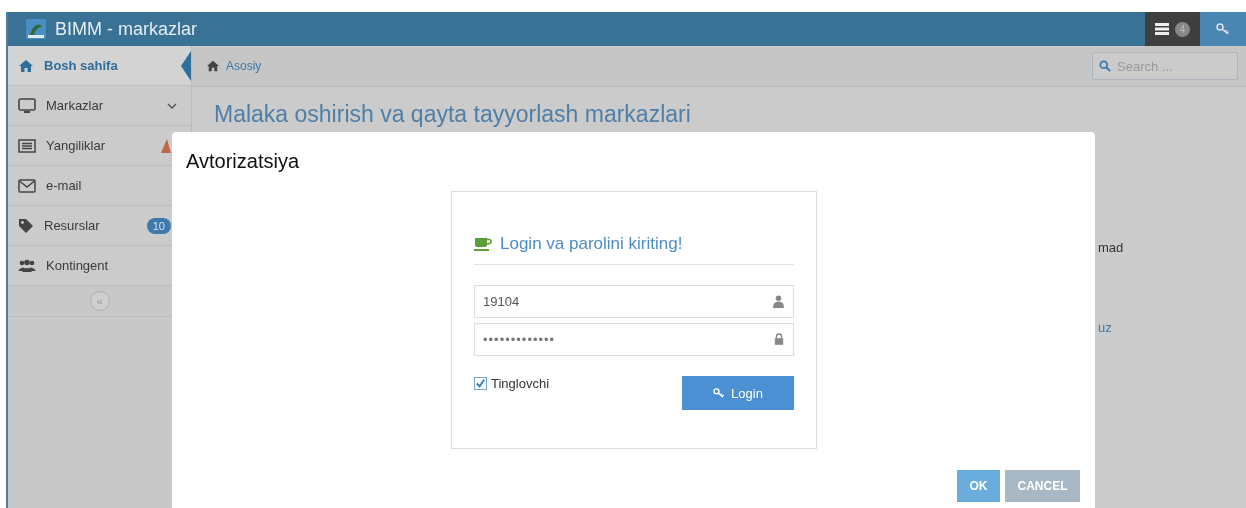 This screenshot has width=1246, height=508. I want to click on login-heading: Login va parolini kiriting!, so click(591, 244).